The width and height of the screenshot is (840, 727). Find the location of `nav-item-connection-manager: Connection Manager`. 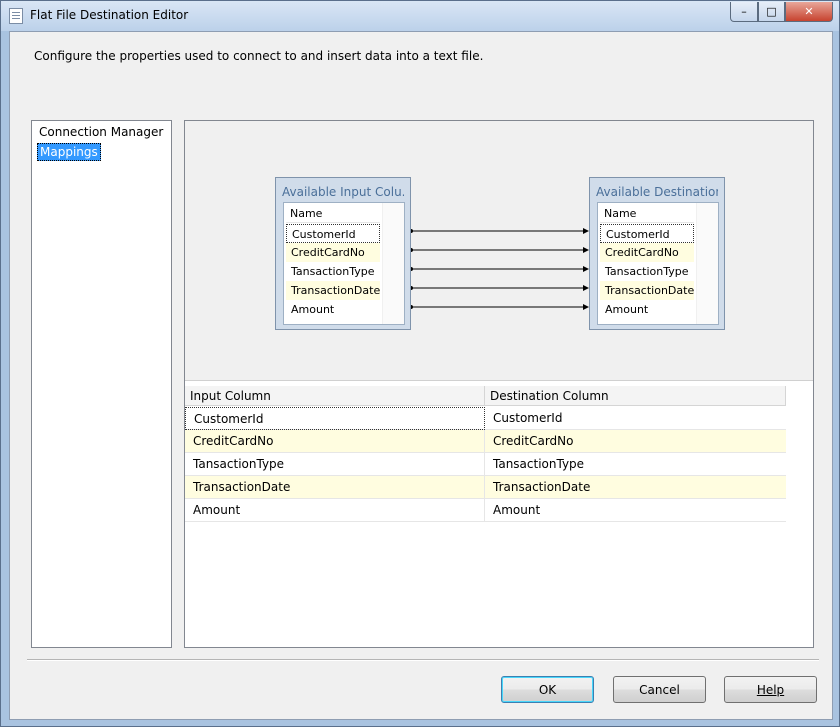

nav-item-connection-manager: Connection Manager is located at coordinates (101, 132).